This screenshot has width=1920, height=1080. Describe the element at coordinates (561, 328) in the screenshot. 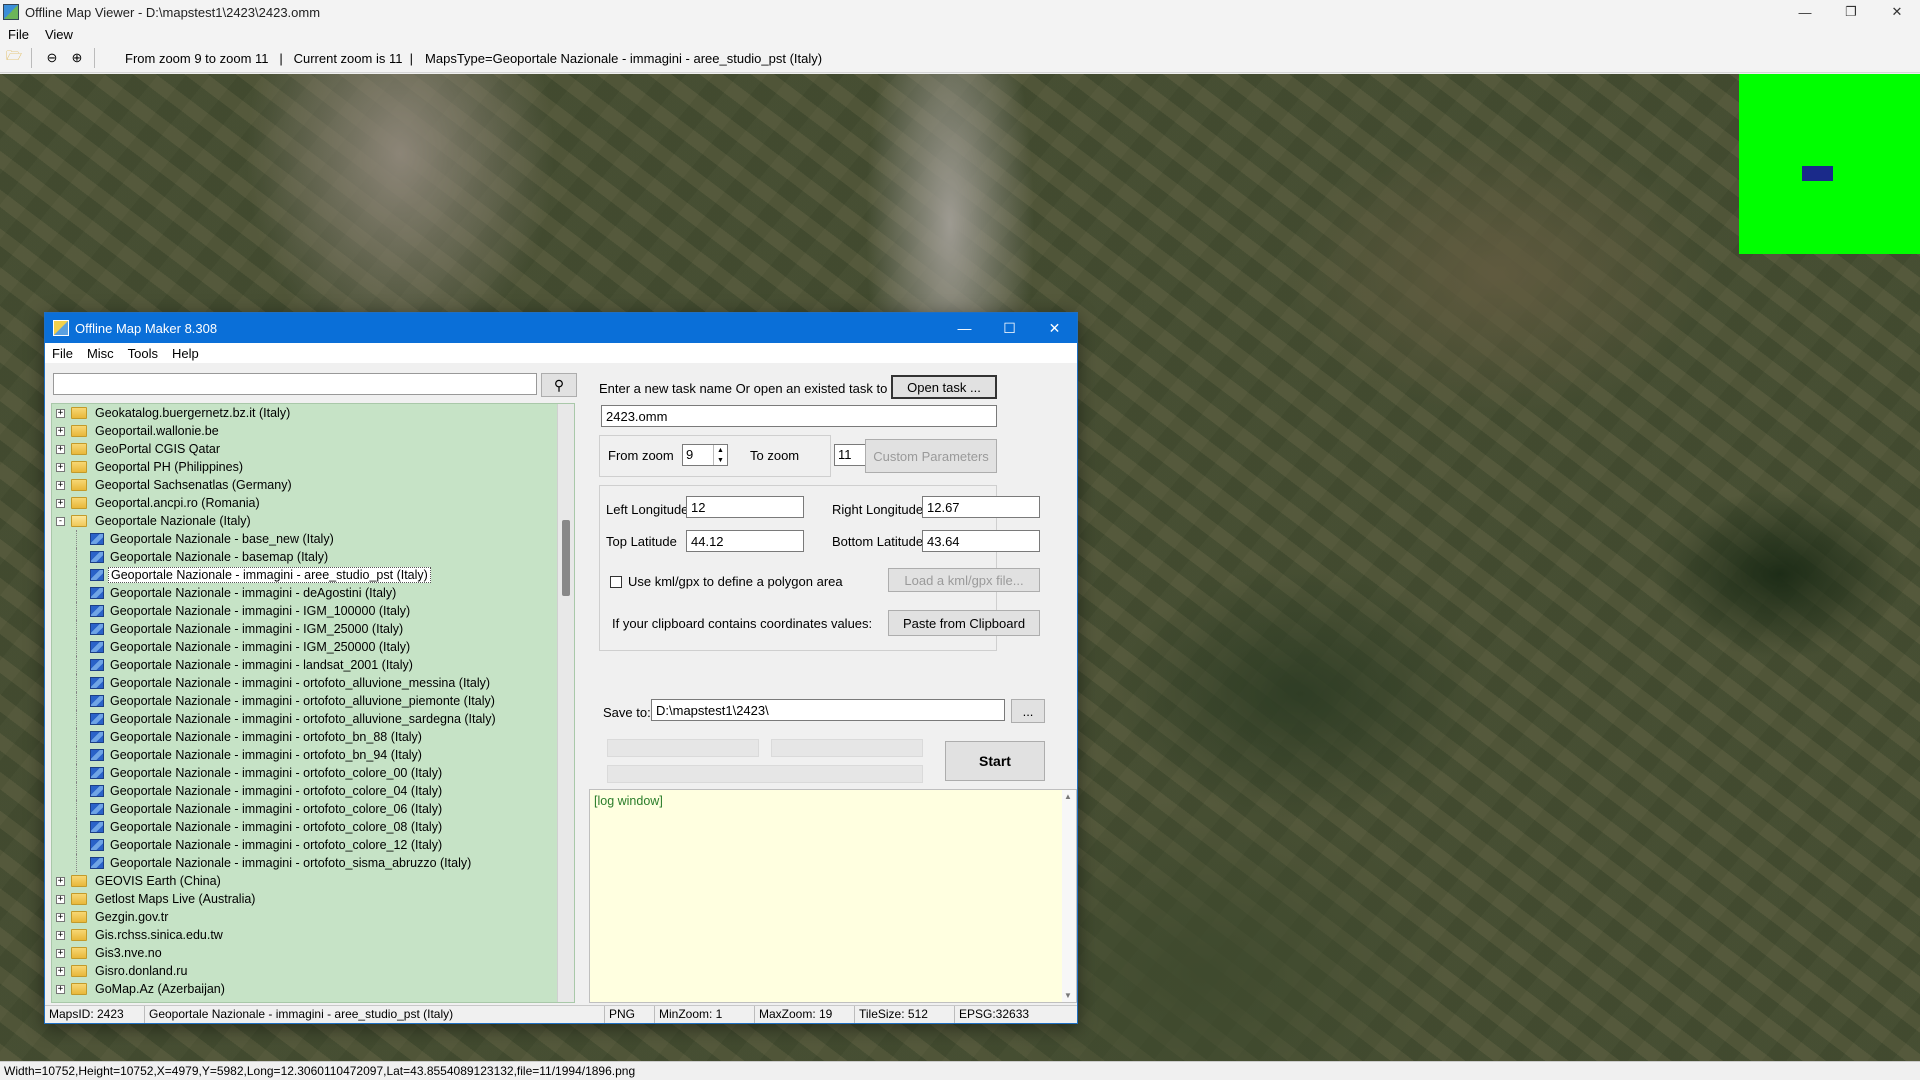

I see `dialog-title-bar: Offline Map Maker 8.308 — ☐ ✕` at that location.